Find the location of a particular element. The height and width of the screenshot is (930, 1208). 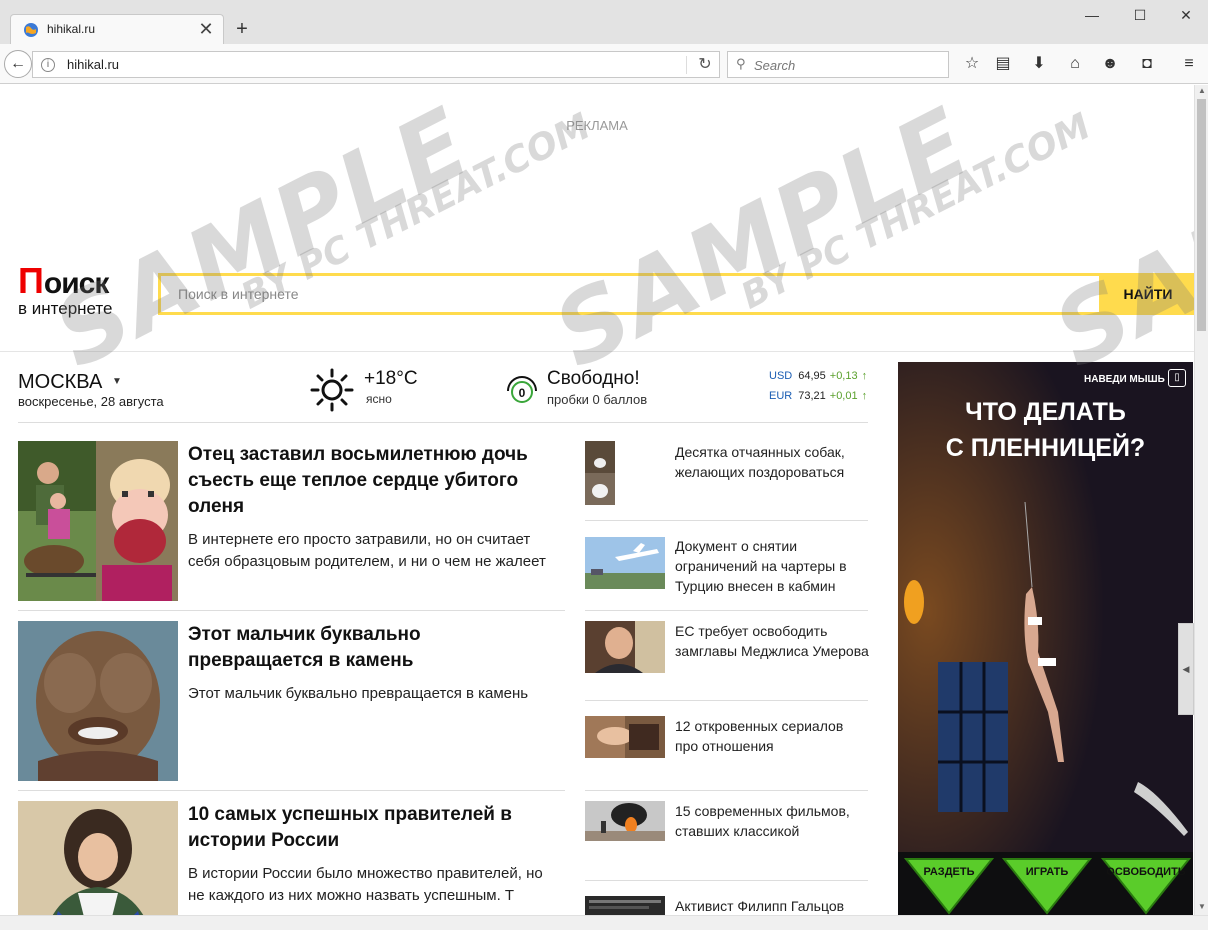

watermark-text: SAMPLE is located at coordinates (1115, 238).